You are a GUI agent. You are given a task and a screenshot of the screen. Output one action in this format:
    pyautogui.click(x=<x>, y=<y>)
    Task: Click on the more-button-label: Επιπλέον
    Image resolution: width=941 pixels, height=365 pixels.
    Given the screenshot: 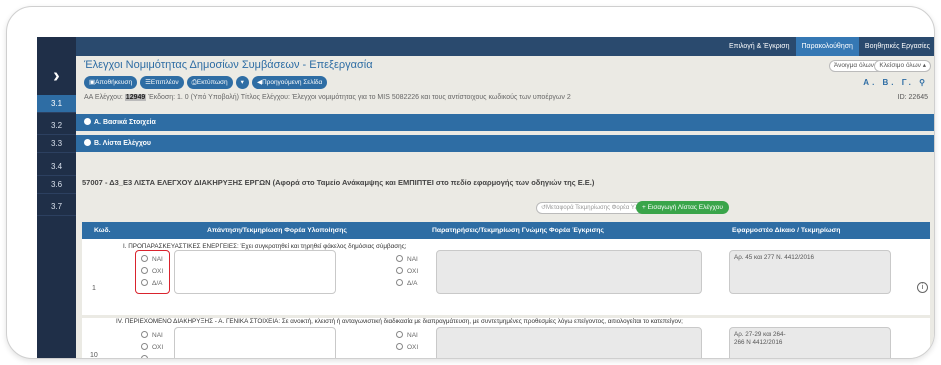 What is the action you would take?
    pyautogui.click(x=164, y=82)
    